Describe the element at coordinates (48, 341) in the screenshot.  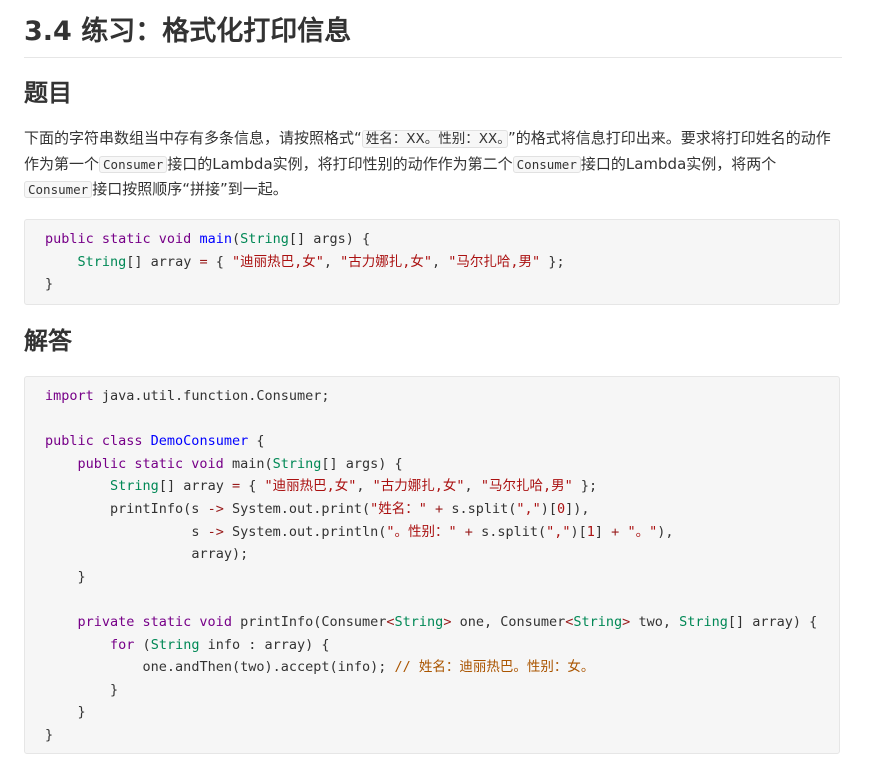
I see `answer-heading: 解答` at that location.